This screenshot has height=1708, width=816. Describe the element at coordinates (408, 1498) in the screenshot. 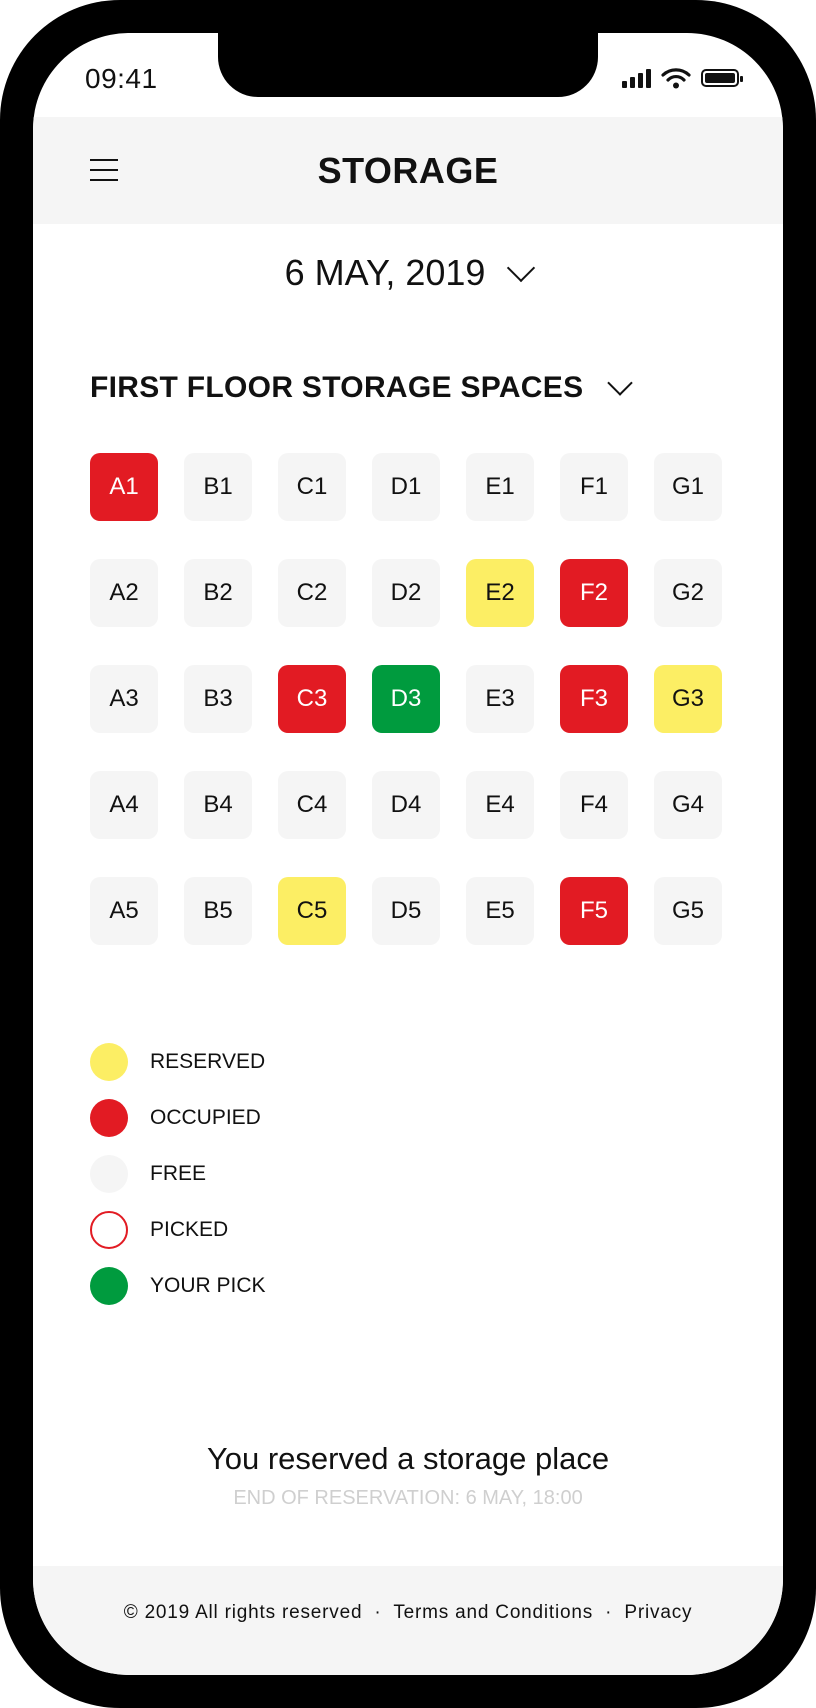

I see `reservation-end: END OF RESERVATION: 6 MAY, 18:00` at that location.